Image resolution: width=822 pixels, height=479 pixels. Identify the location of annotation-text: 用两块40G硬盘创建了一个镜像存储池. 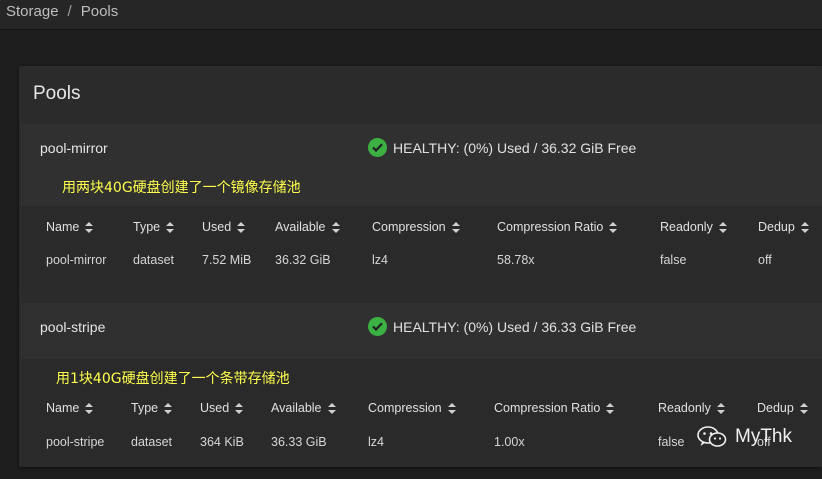
(181, 188).